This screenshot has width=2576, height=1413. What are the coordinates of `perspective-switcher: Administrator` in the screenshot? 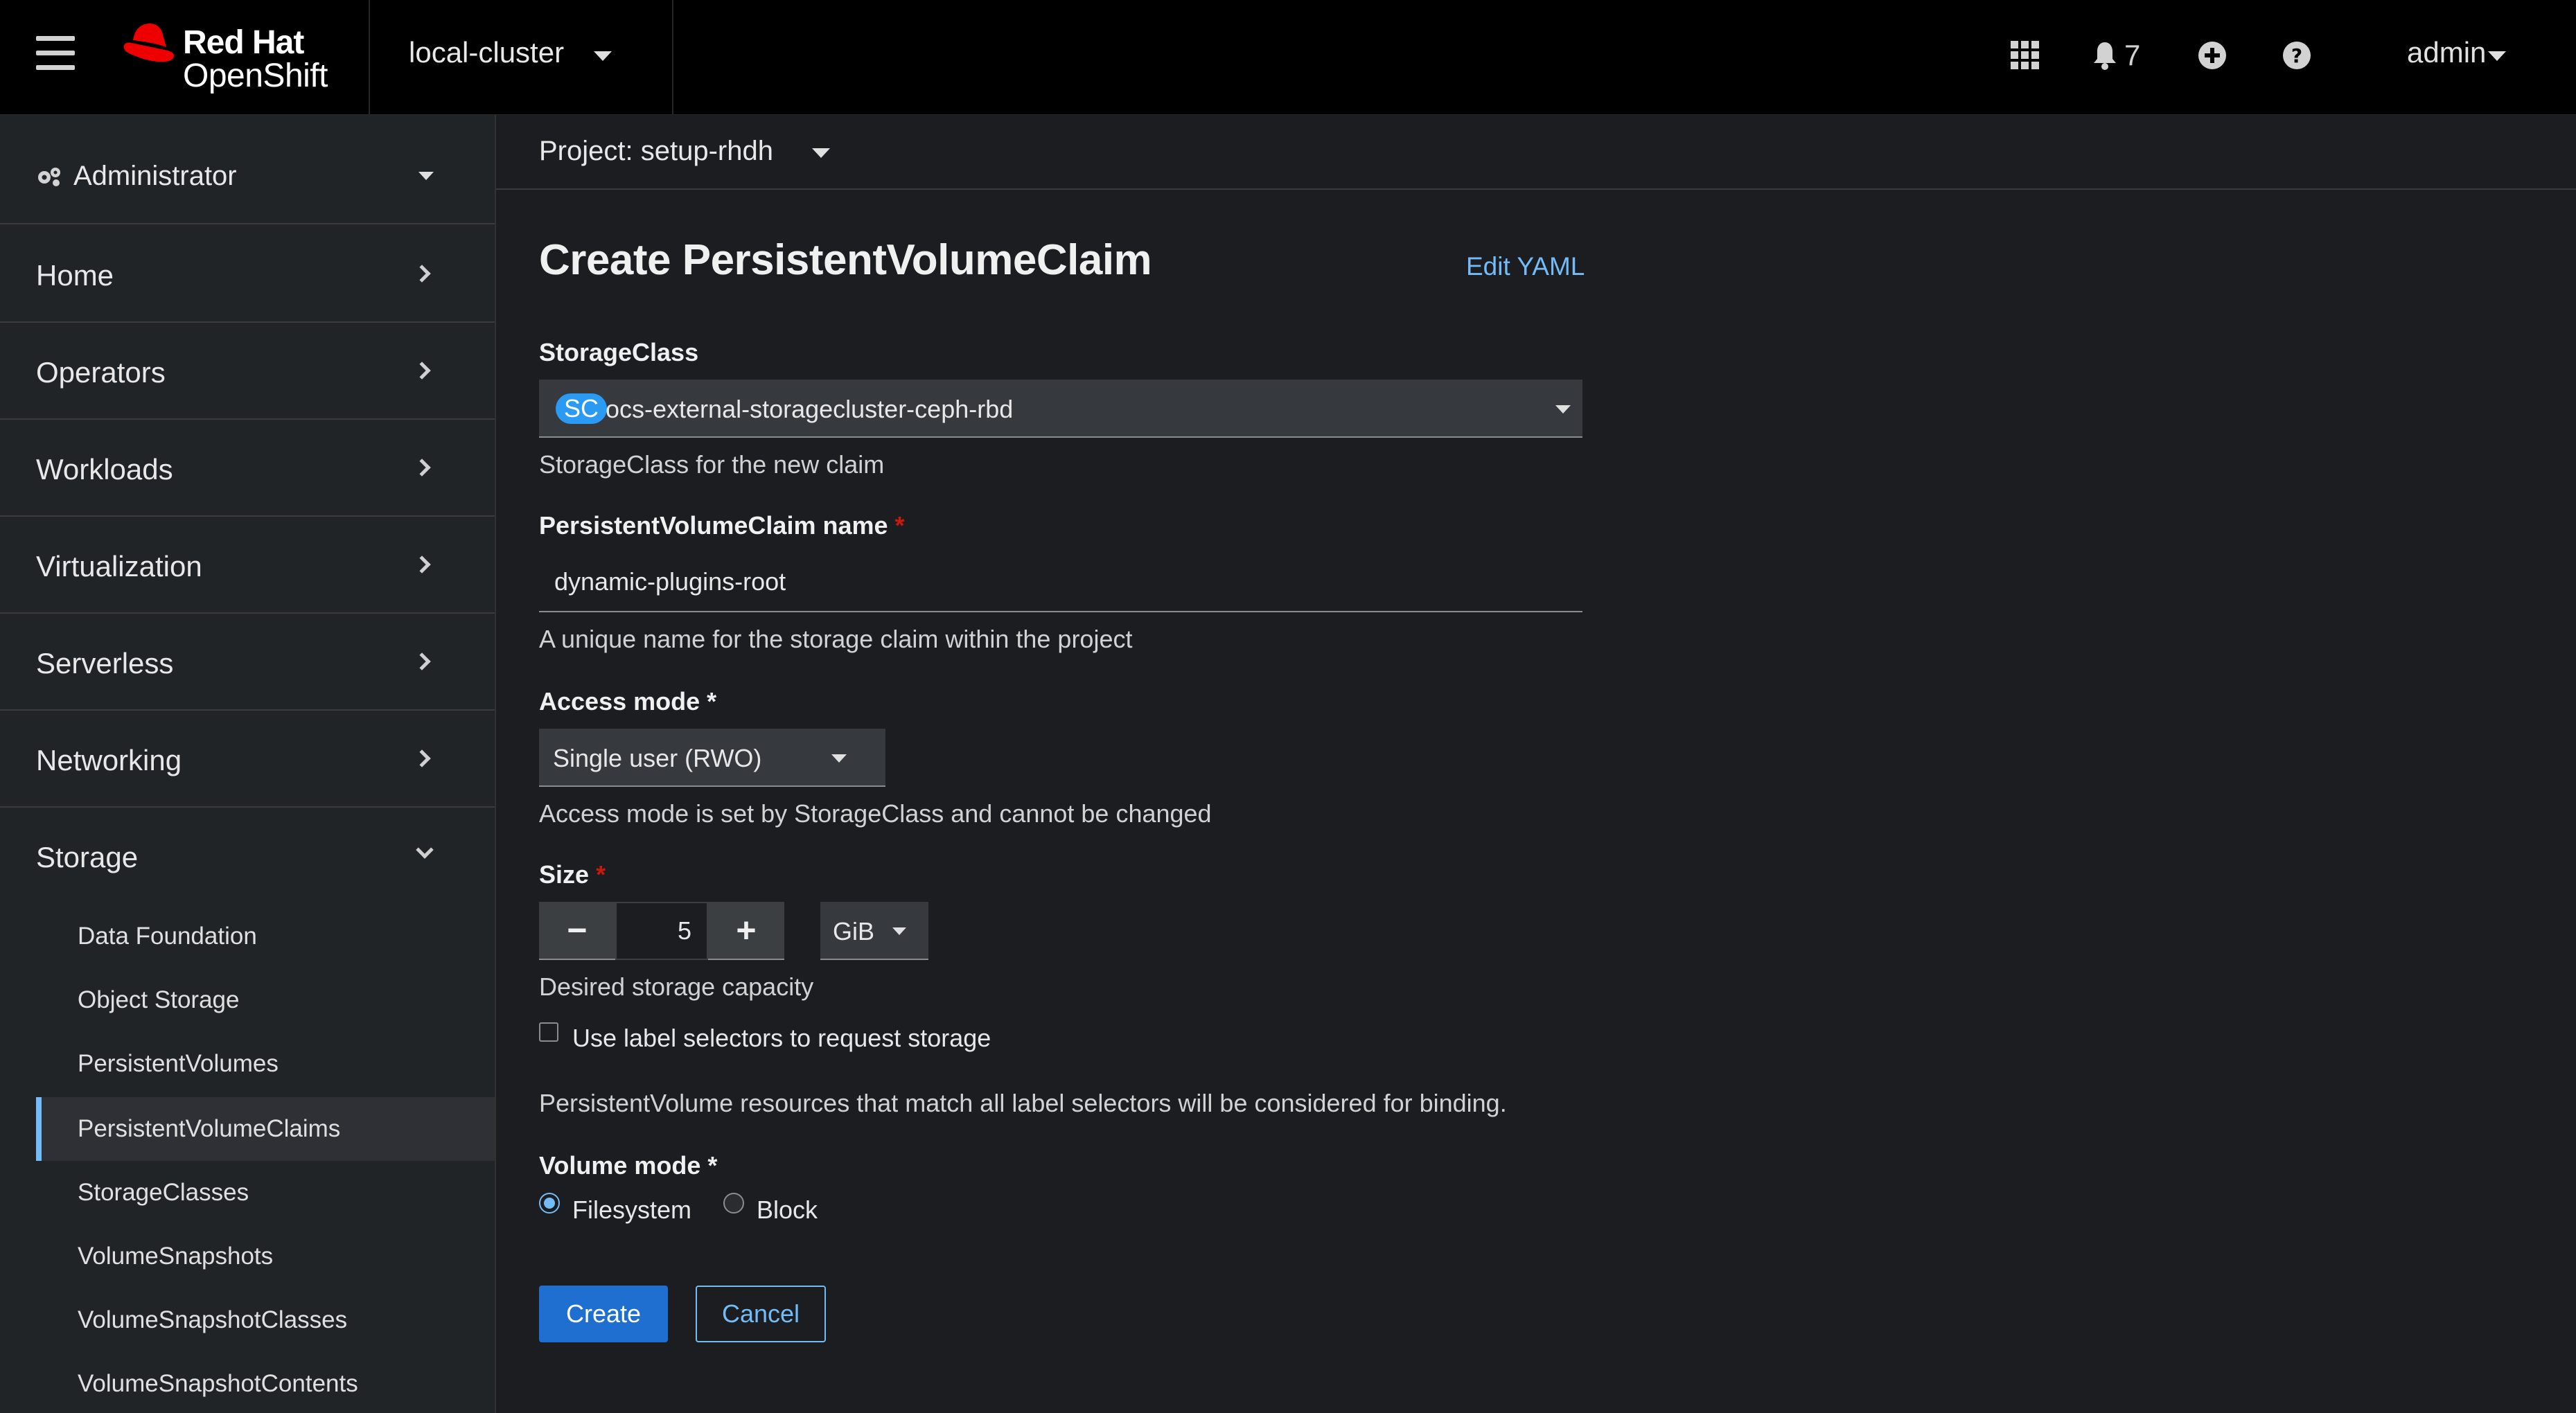 It's located at (248, 169).